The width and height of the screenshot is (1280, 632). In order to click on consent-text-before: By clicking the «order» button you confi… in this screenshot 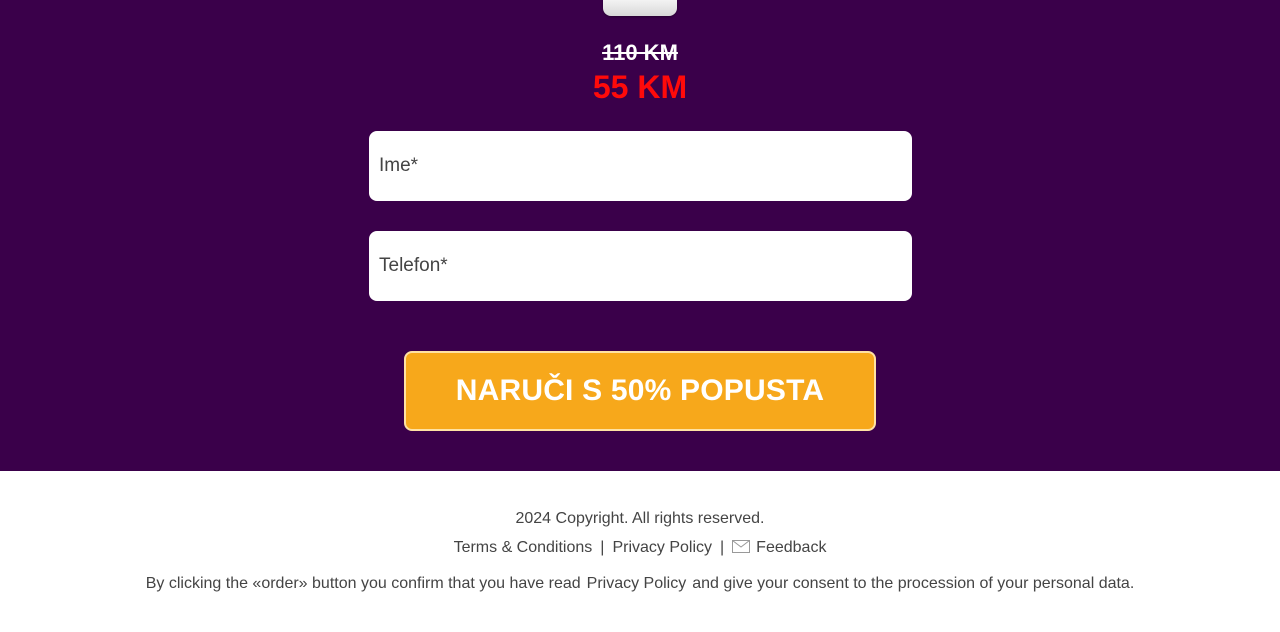, I will do `click(363, 583)`.